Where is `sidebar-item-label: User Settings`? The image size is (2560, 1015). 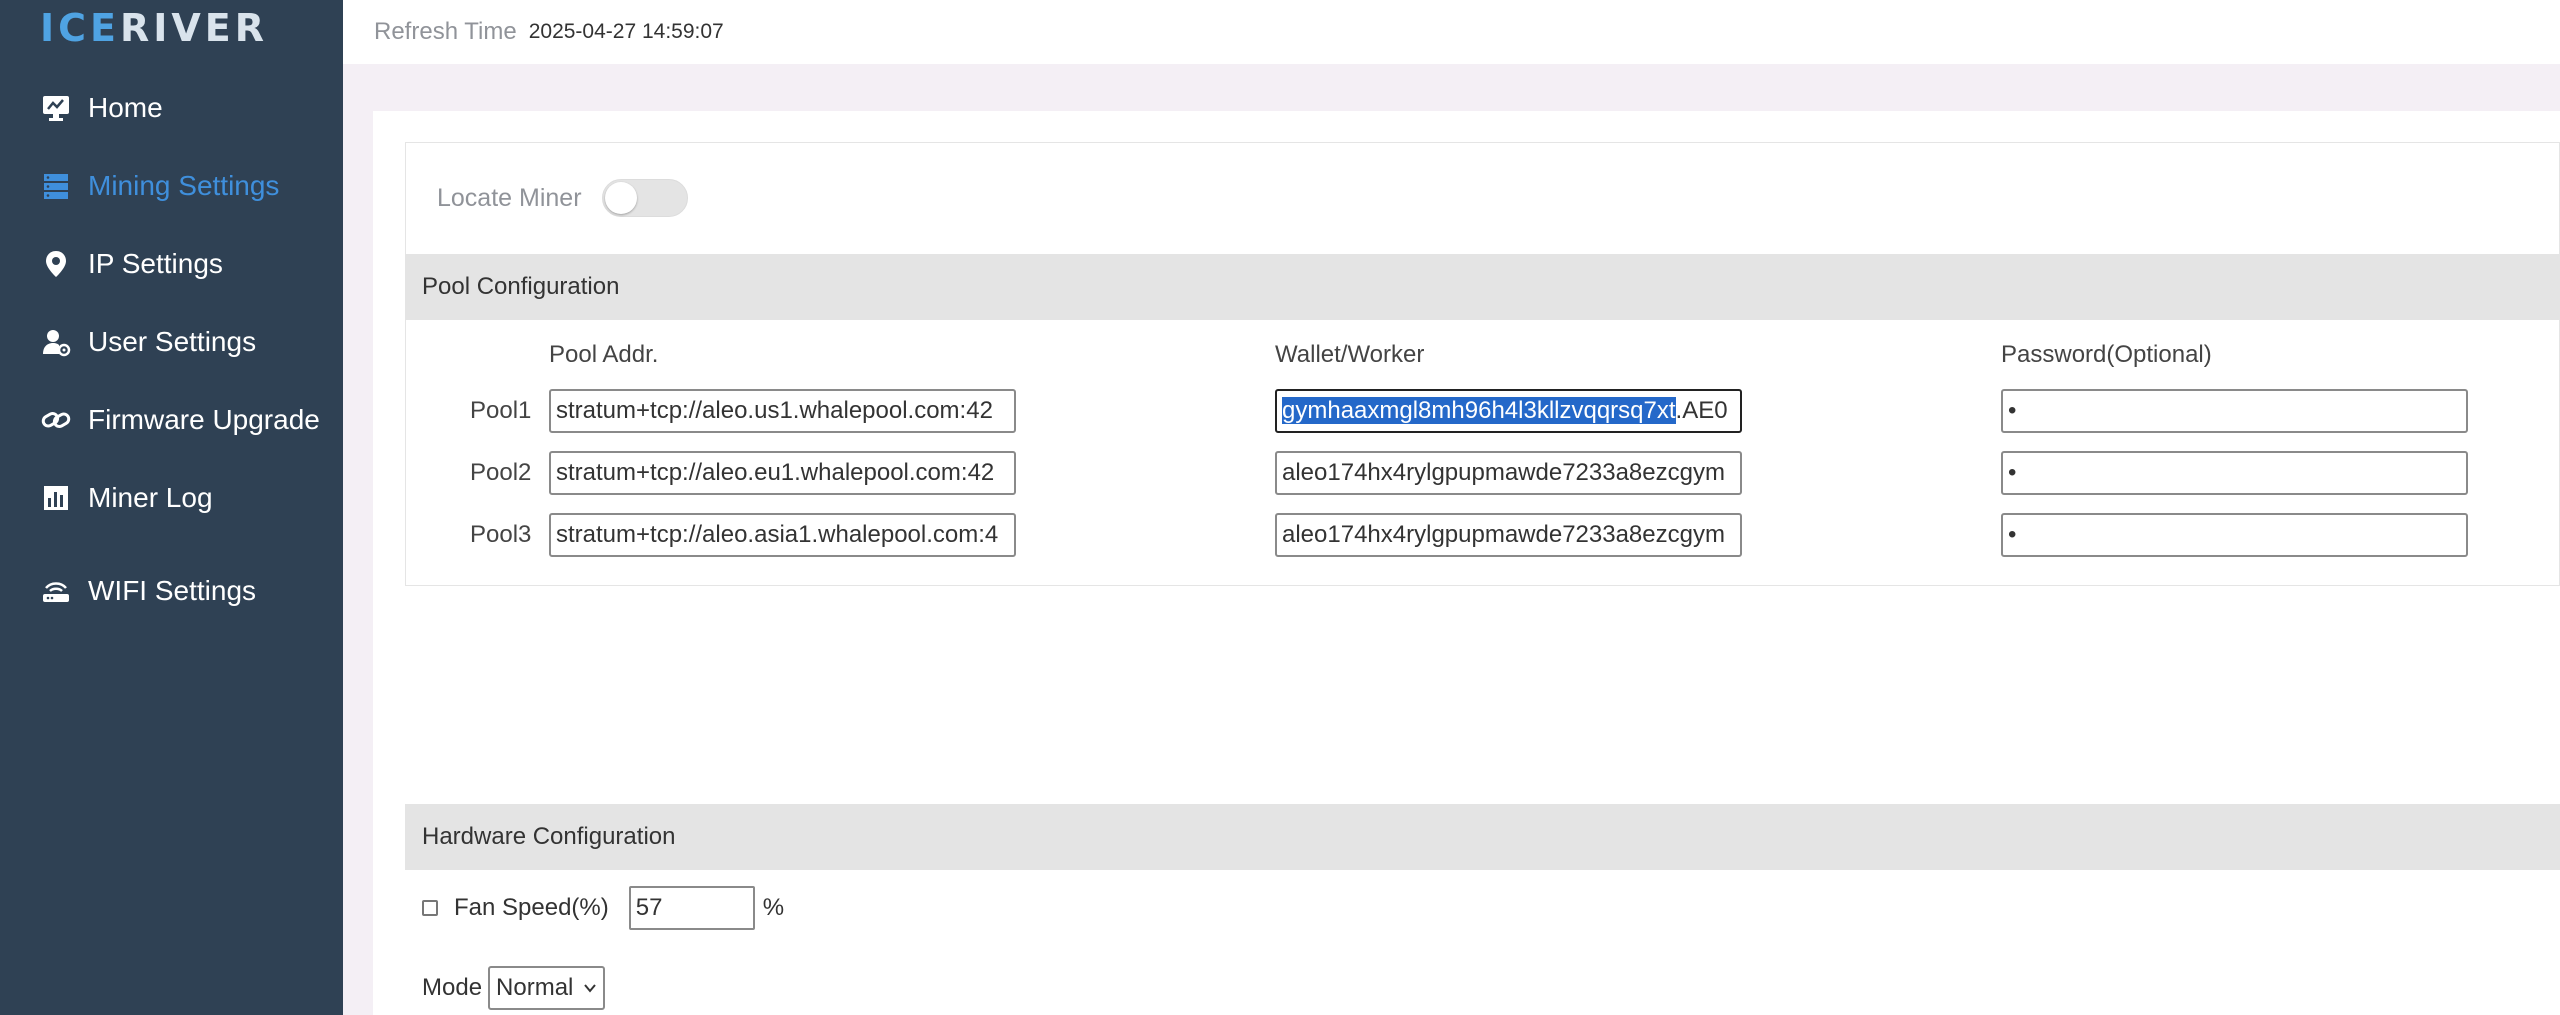 sidebar-item-label: User Settings is located at coordinates (172, 341).